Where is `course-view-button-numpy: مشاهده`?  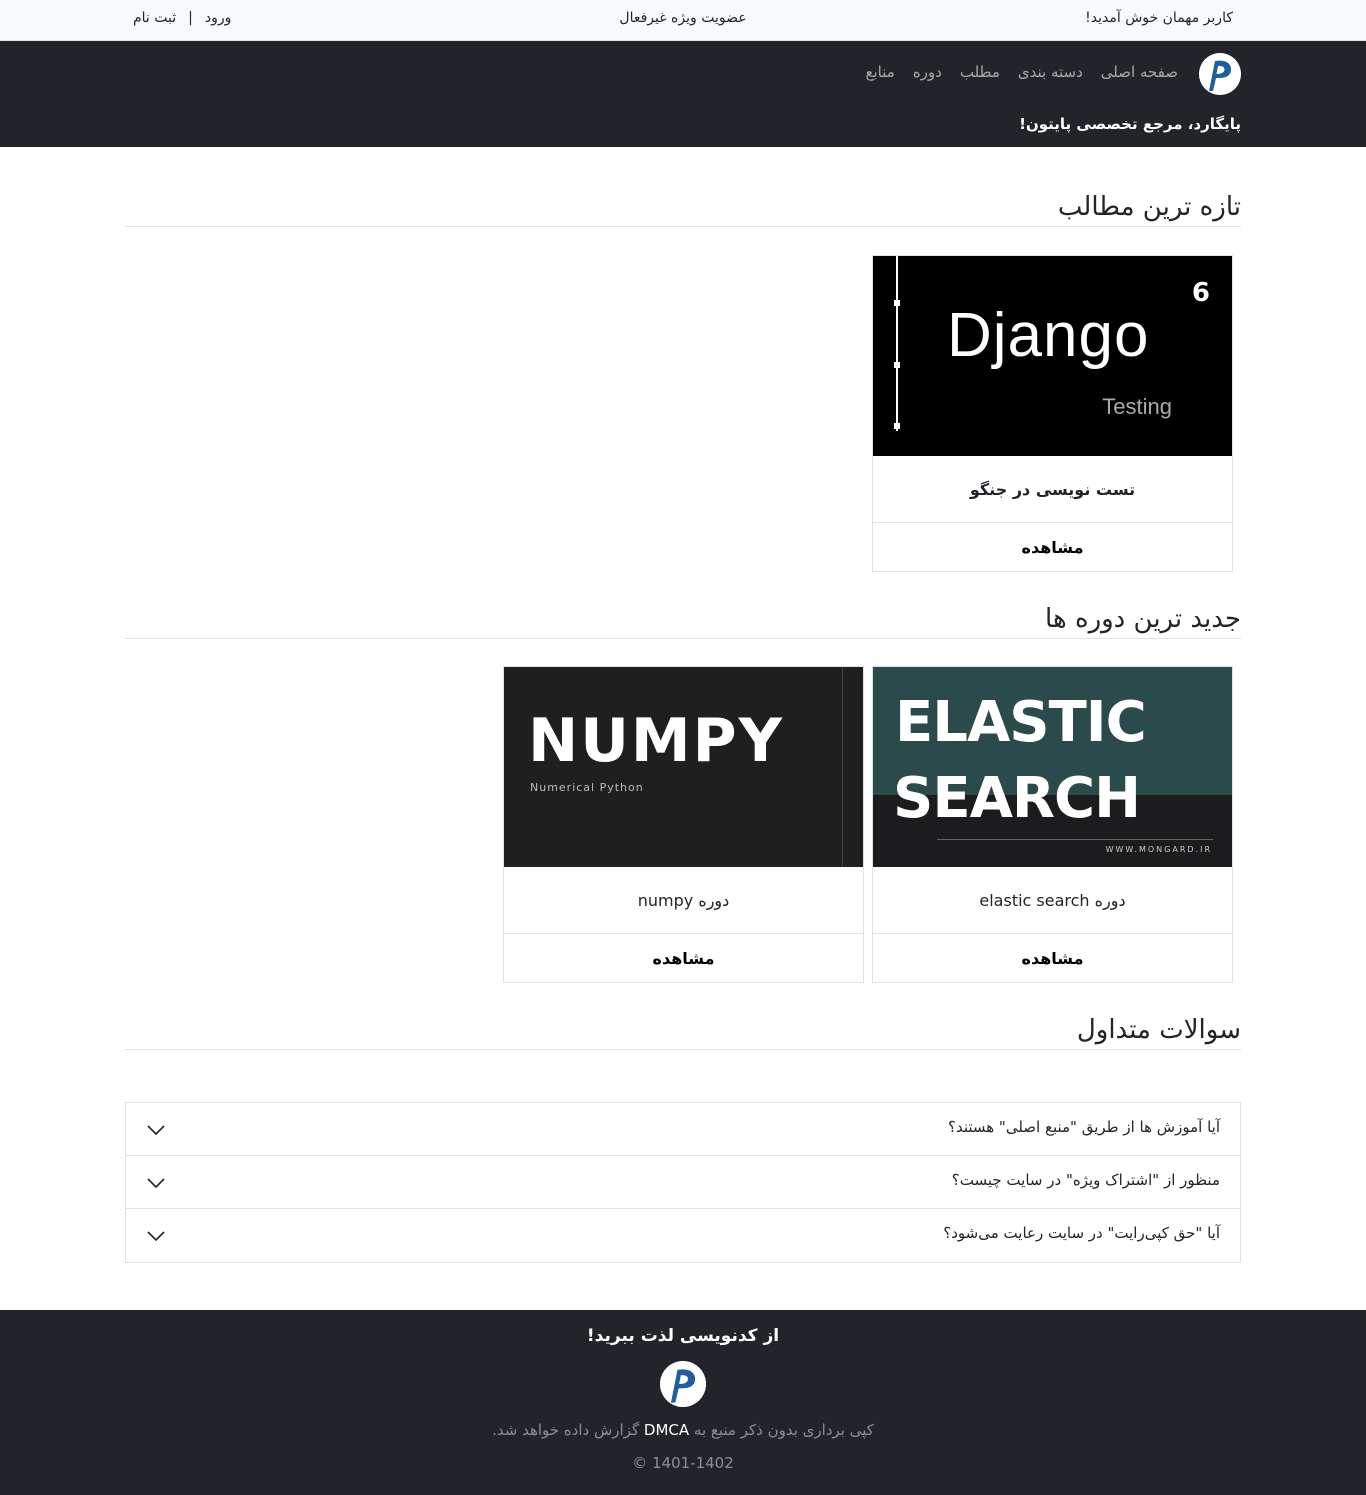 course-view-button-numpy: مشاهده is located at coordinates (683, 957).